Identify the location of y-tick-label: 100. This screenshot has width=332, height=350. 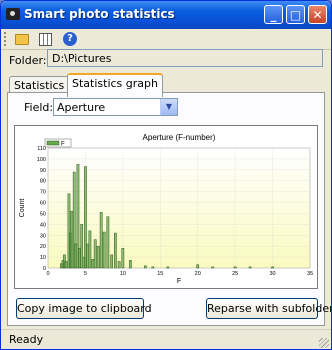
(41, 160).